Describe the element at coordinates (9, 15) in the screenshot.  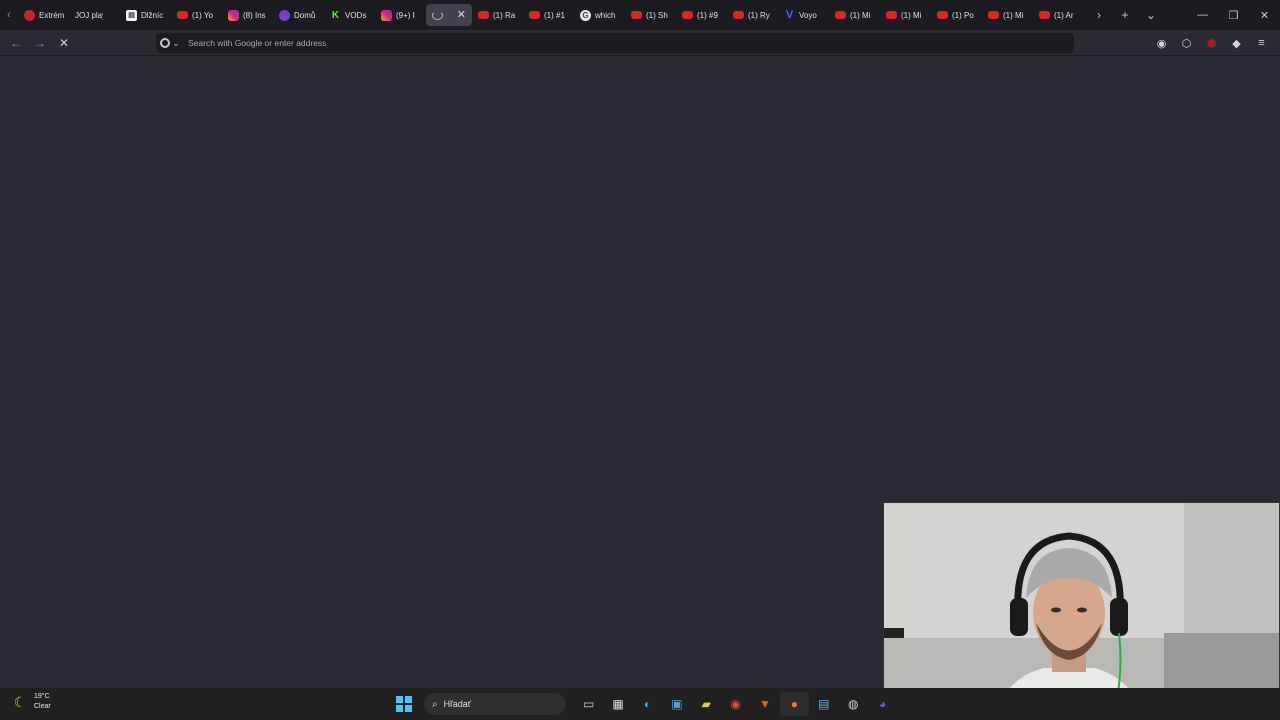
I see `tab-scroll-left-icon: ‹` at that location.